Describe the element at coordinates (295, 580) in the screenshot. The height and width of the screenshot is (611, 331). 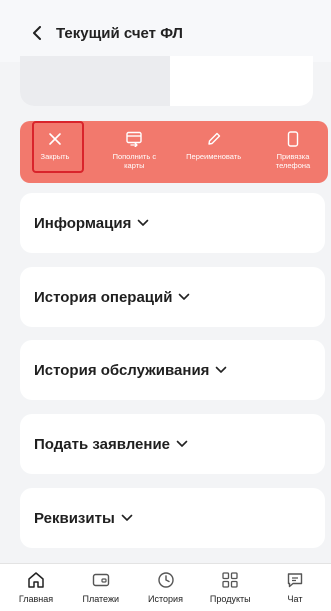
I see `chat-icon` at that location.